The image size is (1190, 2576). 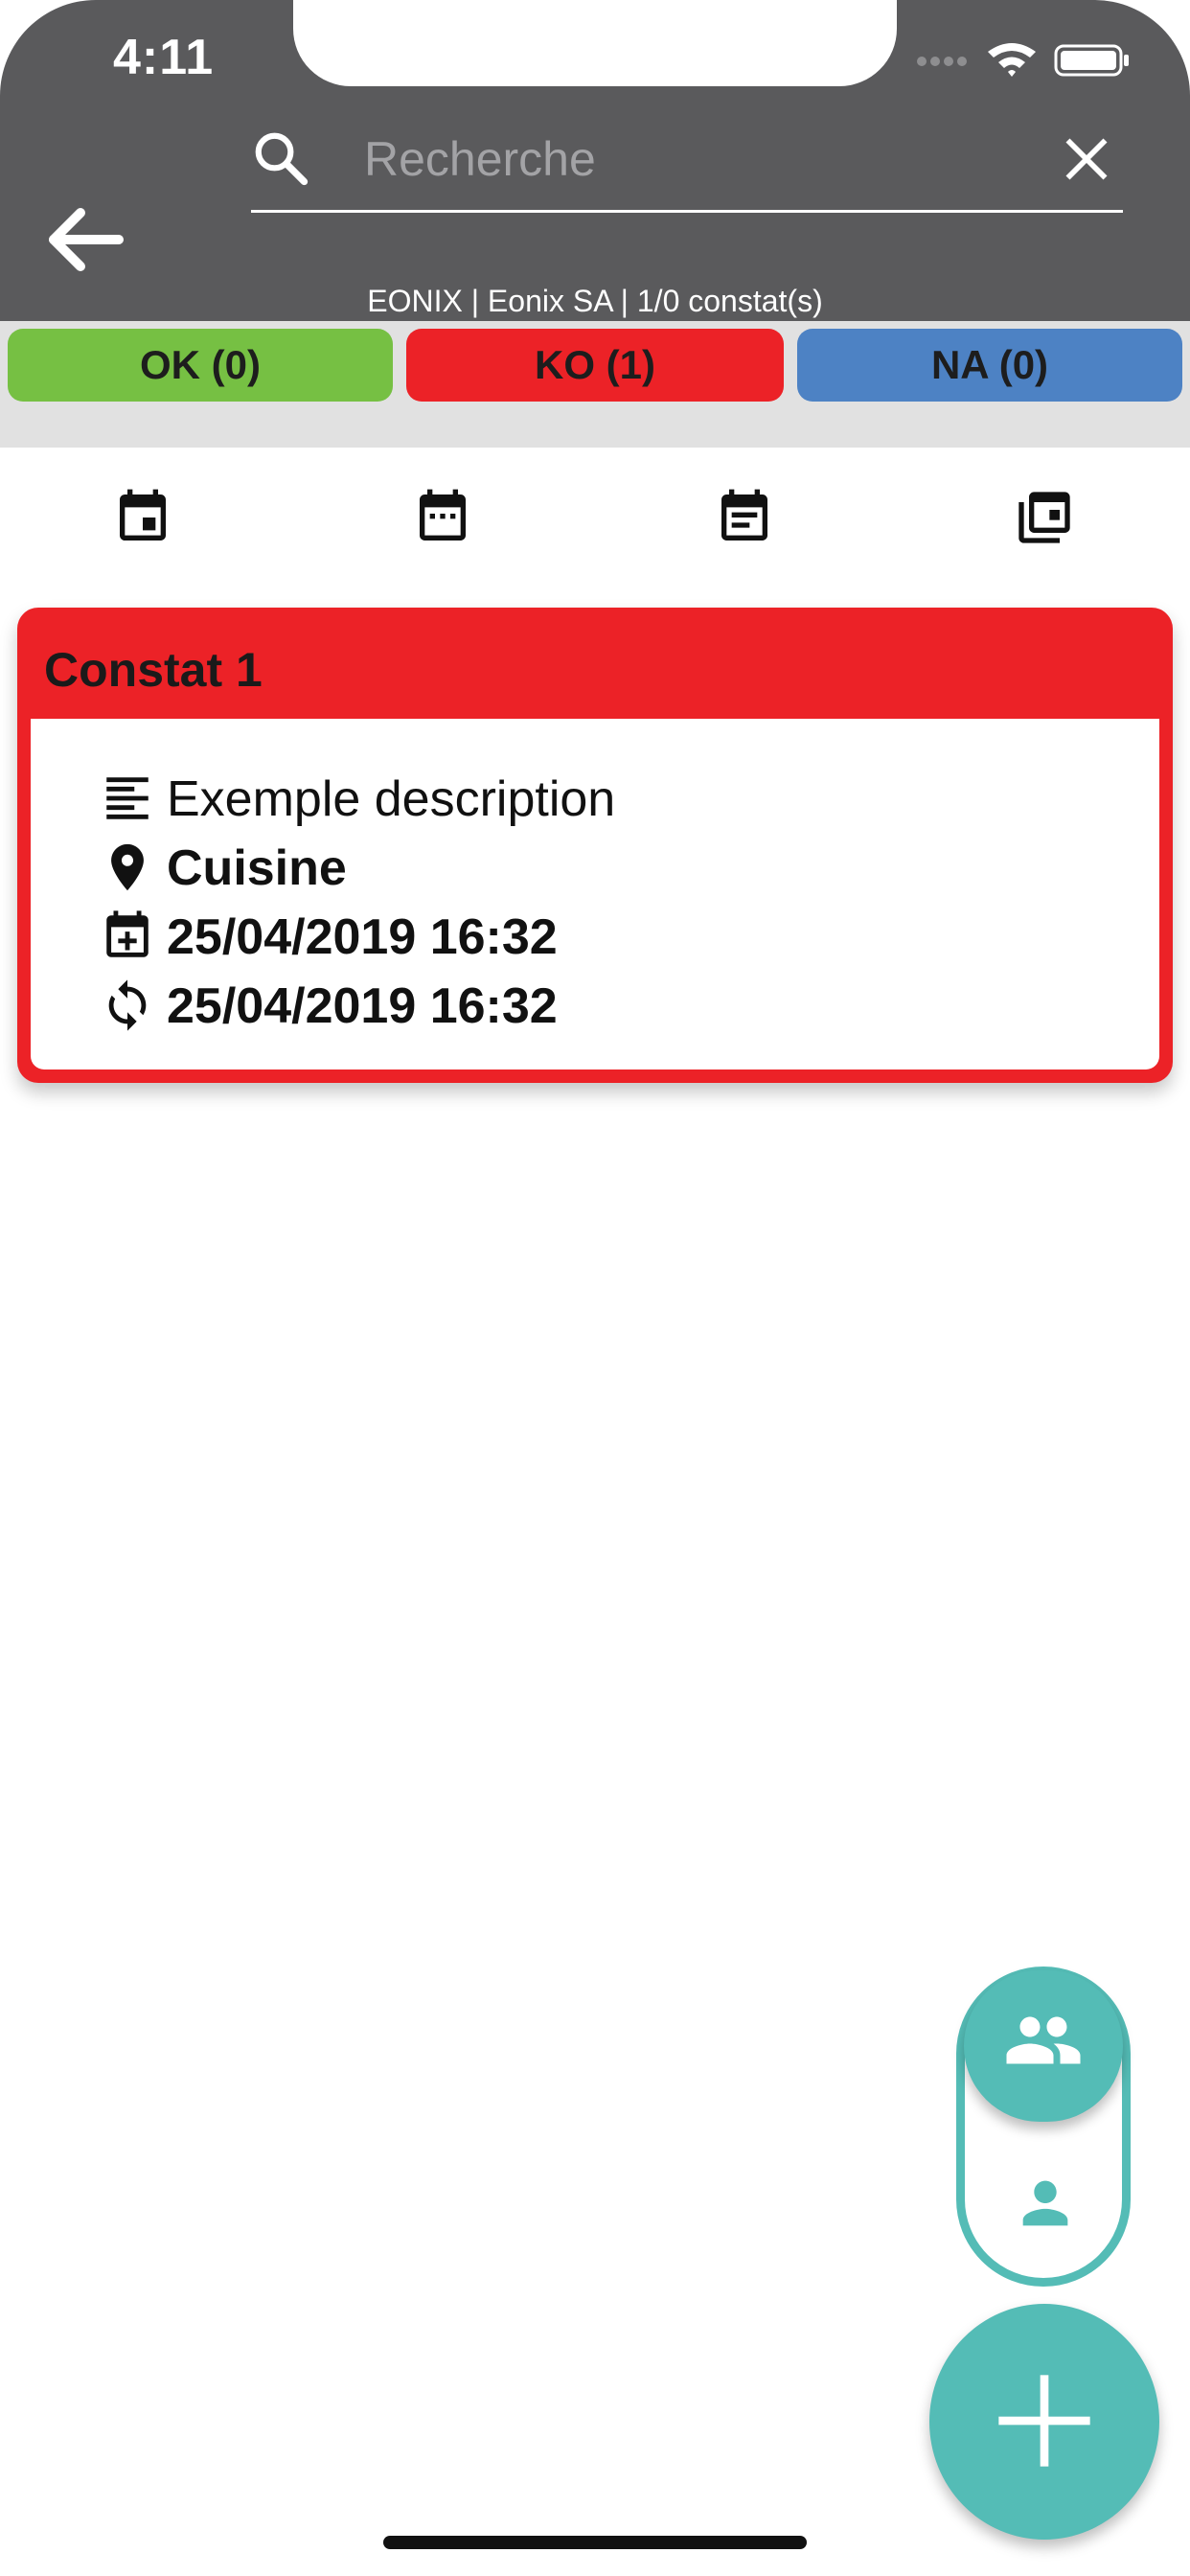 I want to click on home-indicator, so click(x=595, y=2542).